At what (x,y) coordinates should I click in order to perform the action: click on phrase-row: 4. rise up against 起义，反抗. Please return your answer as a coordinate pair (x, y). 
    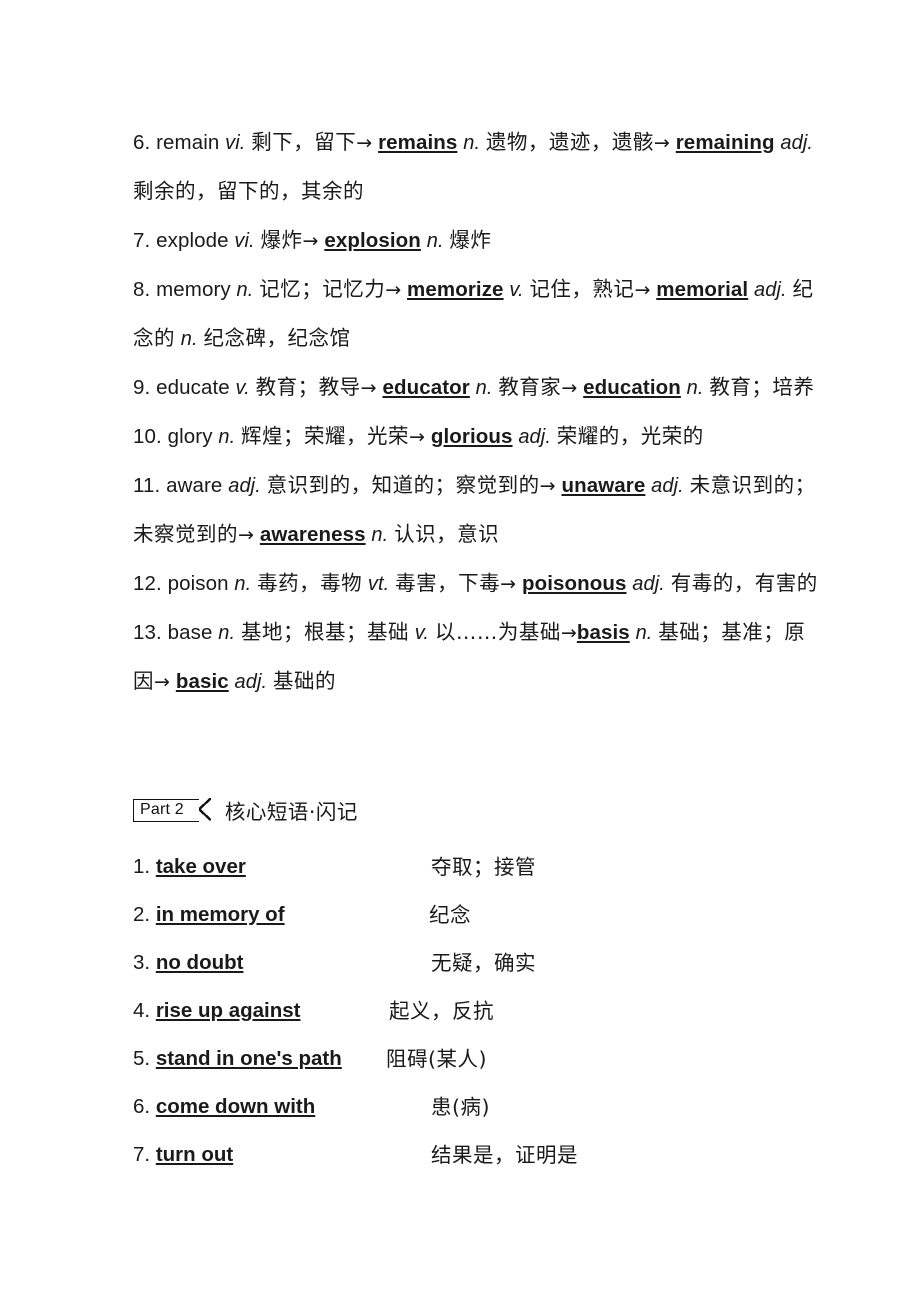
    Looking at the image, I should click on (483, 1011).